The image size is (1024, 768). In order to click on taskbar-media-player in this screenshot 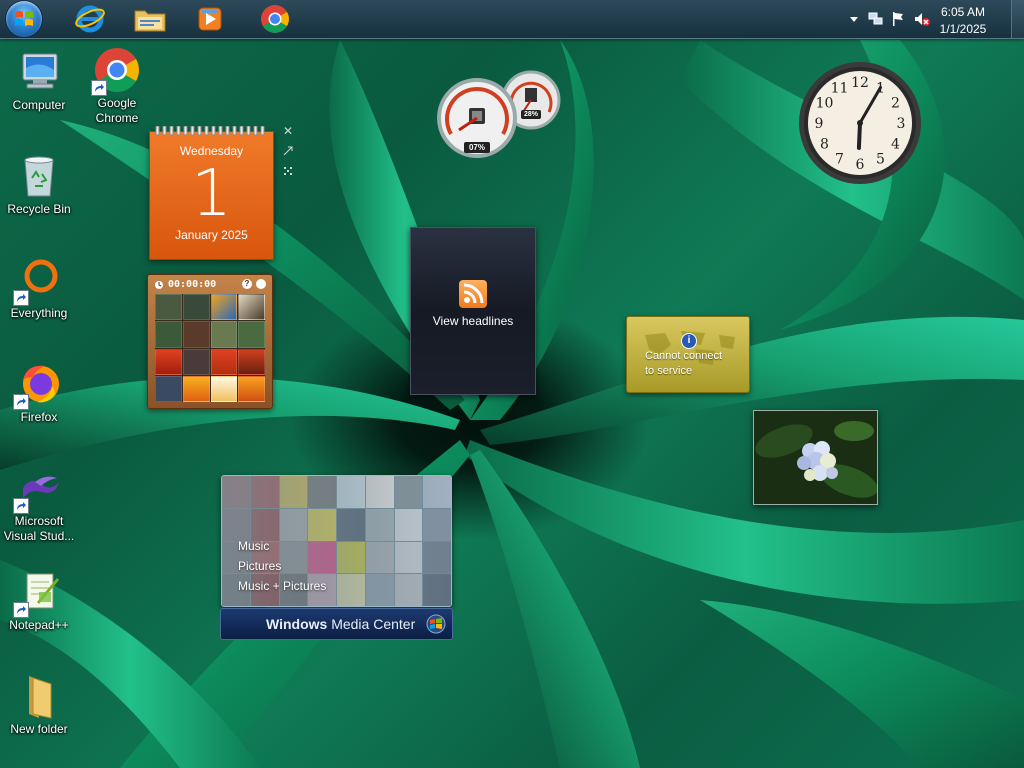, I will do `click(210, 19)`.